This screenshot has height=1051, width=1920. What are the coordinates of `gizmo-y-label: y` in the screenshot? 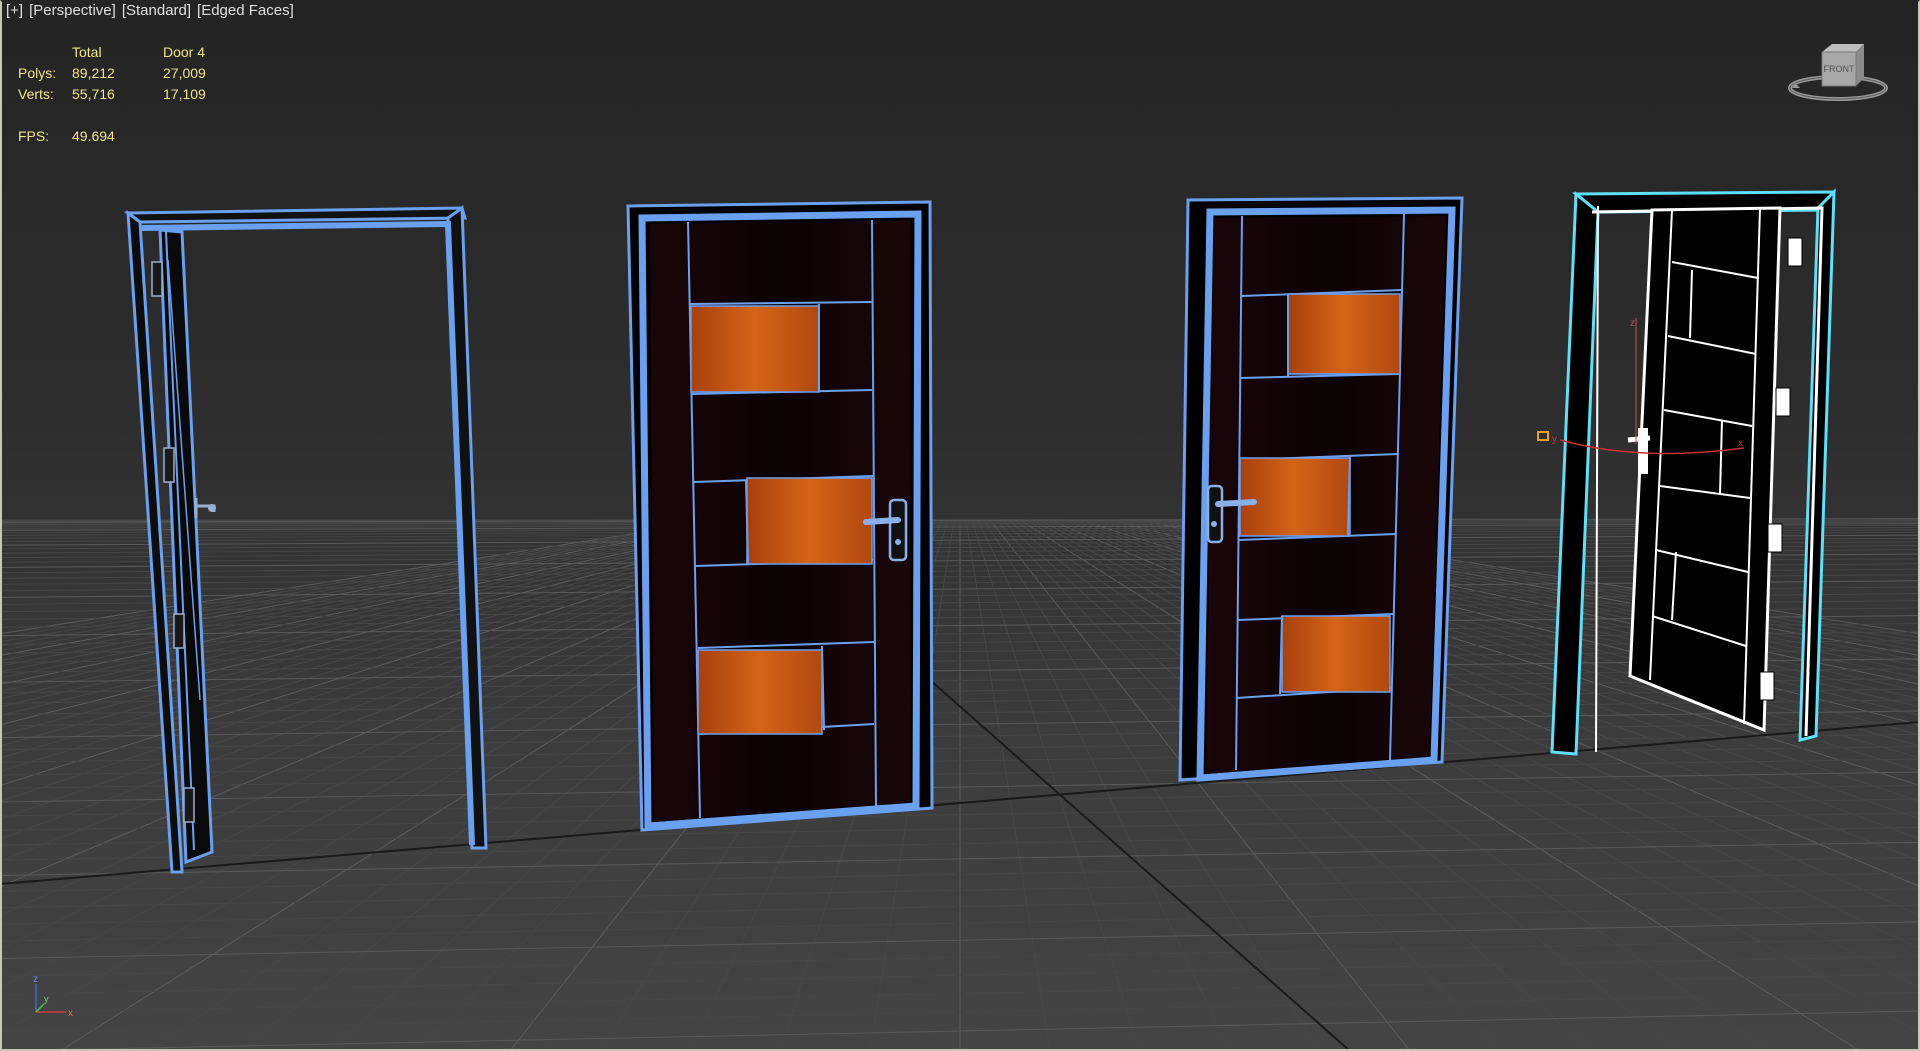 It's located at (1554, 439).